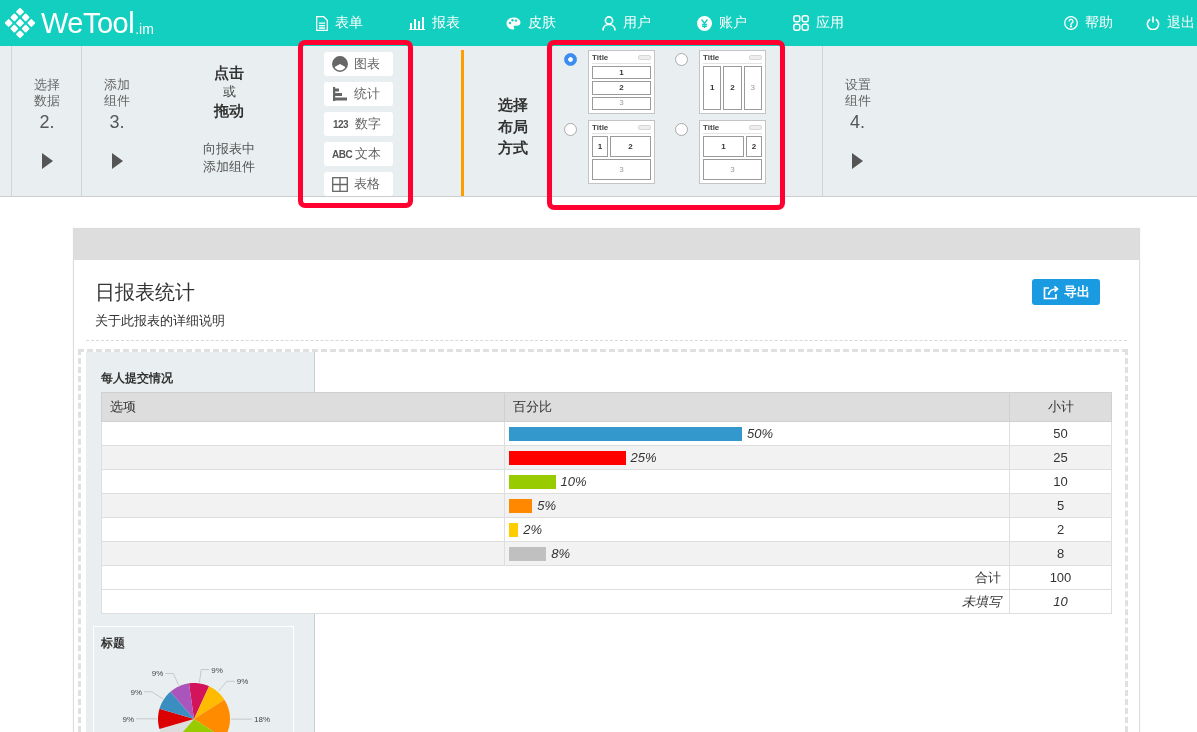  Describe the element at coordinates (340, 124) in the screenshot. I see `glyph-icon: 123` at that location.